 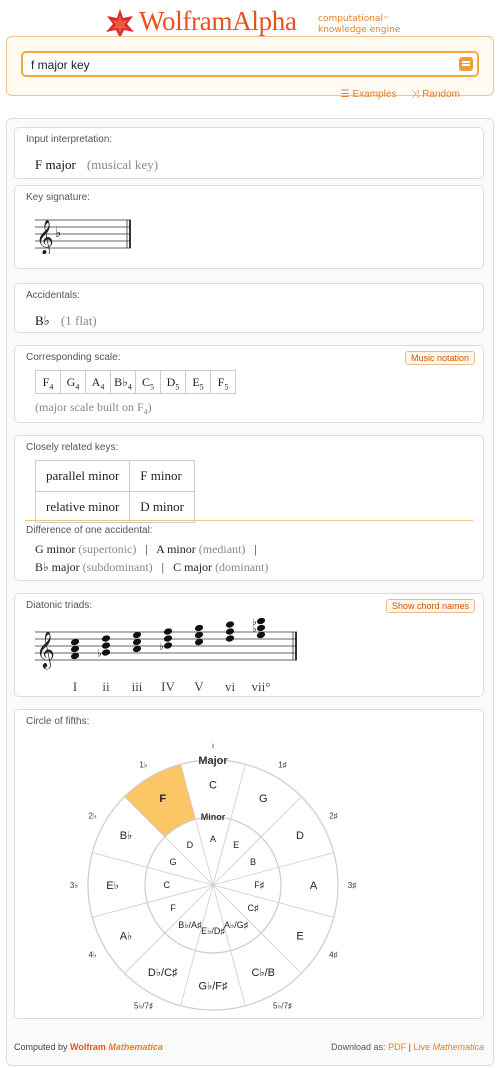 What do you see at coordinates (300, 836) in the screenshot?
I see `major-key-label: D` at bounding box center [300, 836].